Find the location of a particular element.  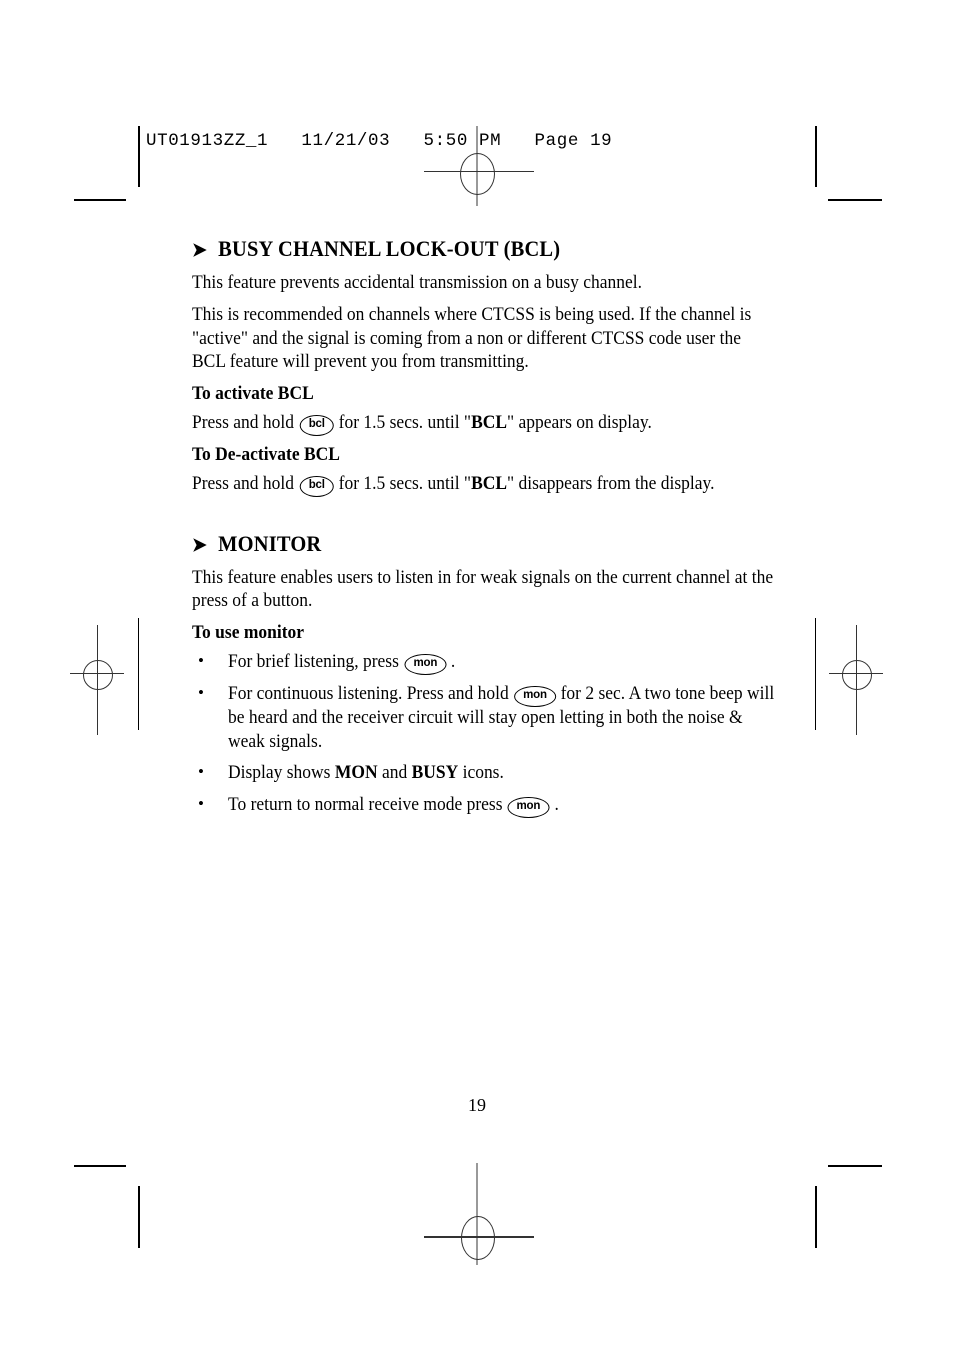

printer-slug-line: UT01913ZZ_1 11/21/03 5:50 PM Page 19 is located at coordinates (379, 141).